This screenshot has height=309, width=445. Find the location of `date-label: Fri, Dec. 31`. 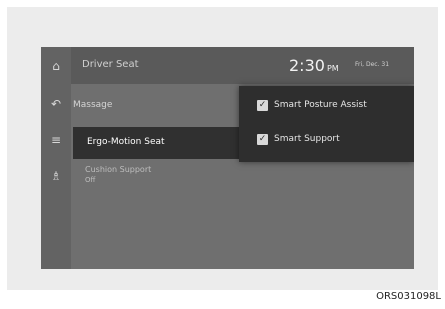

date-label: Fri, Dec. 31 is located at coordinates (372, 64).